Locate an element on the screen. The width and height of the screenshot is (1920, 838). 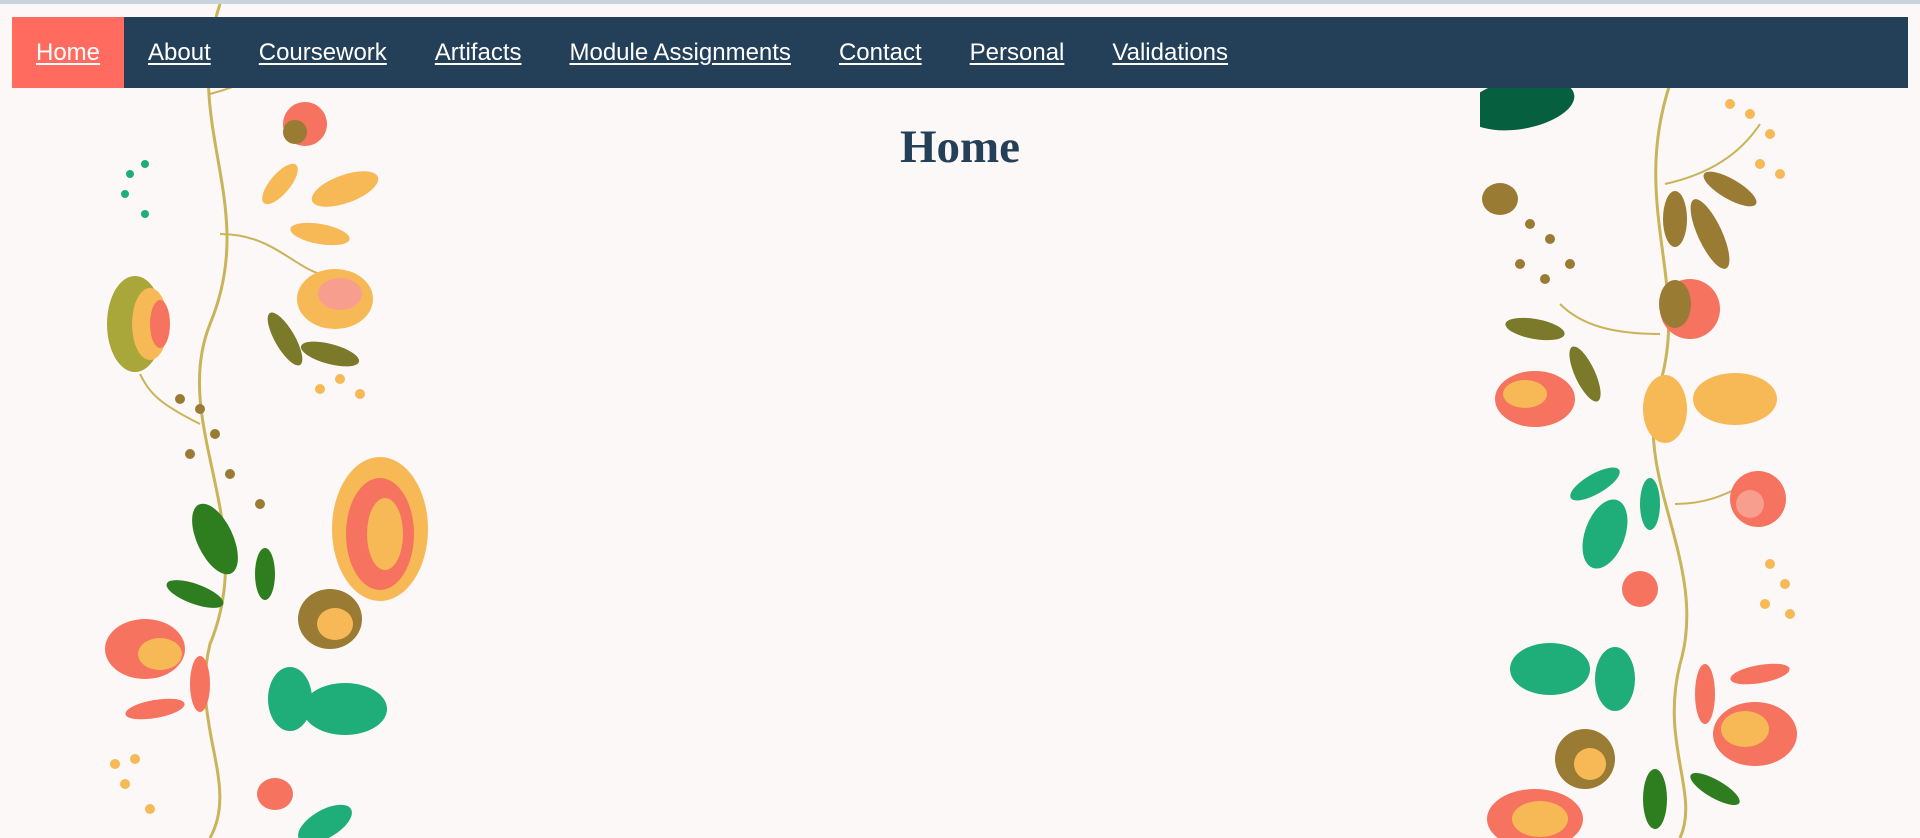
nav-link-validations: Validations is located at coordinates (1170, 52).